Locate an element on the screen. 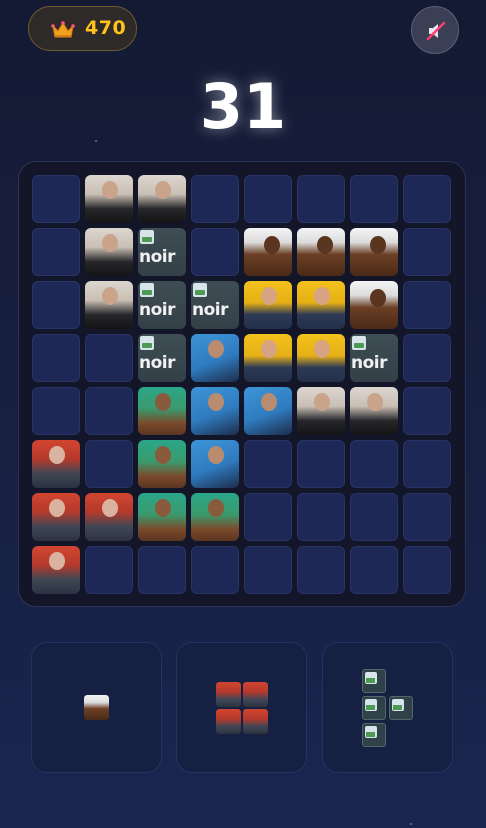  mute-button is located at coordinates (435, 30).